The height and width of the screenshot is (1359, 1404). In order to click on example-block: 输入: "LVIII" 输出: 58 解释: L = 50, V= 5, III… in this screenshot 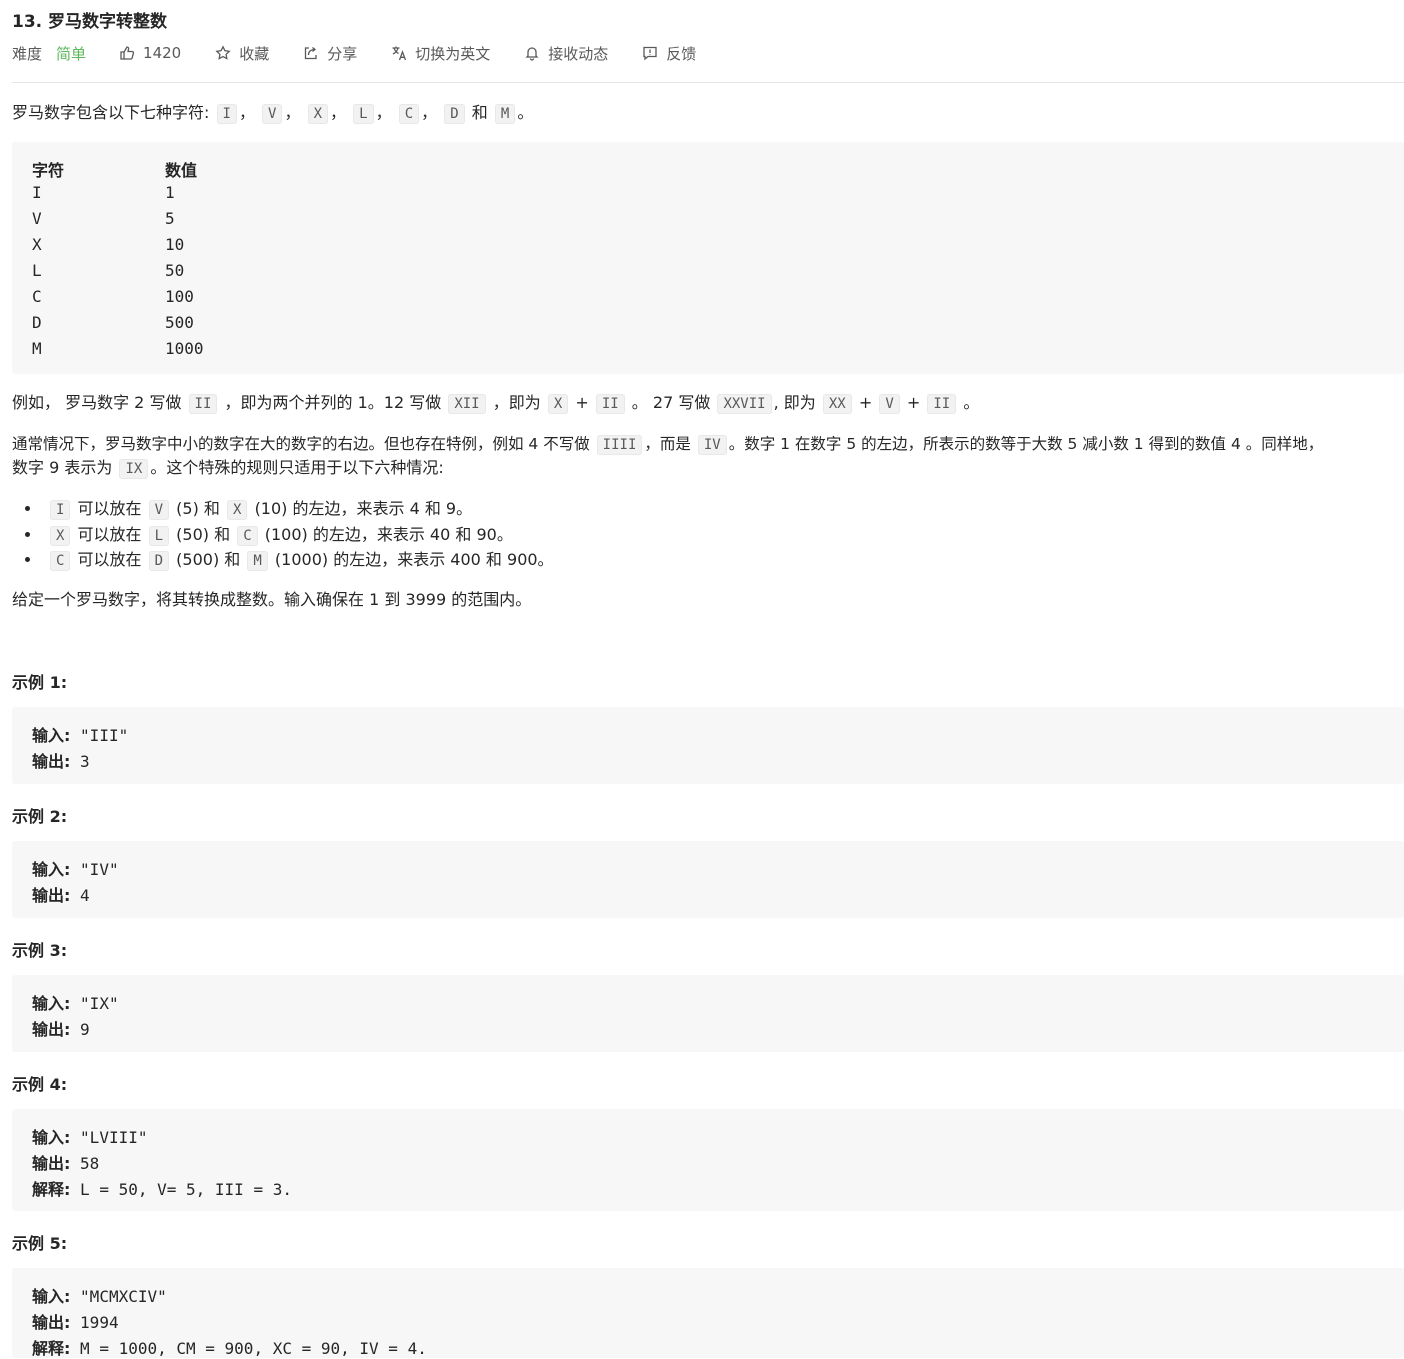, I will do `click(708, 1160)`.